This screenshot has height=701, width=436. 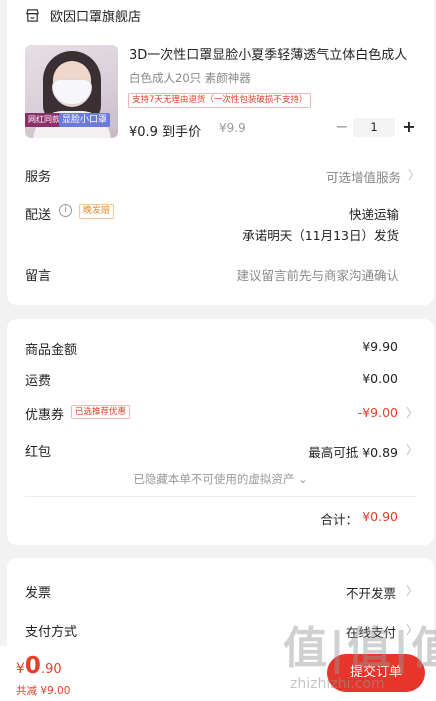 What do you see at coordinates (374, 127) in the screenshot?
I see `quantity-input: 1` at bounding box center [374, 127].